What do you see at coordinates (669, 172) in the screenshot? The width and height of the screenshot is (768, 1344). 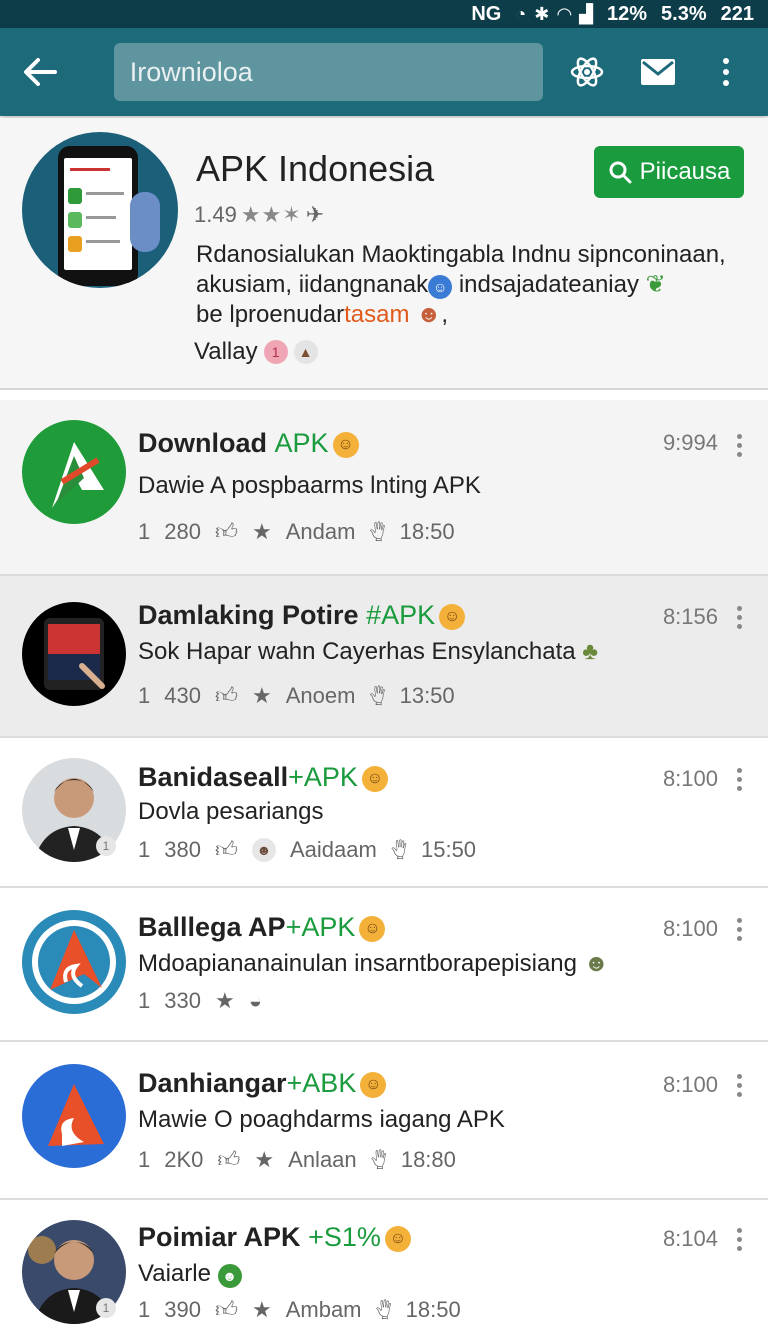 I see `install-button: Piicausa` at bounding box center [669, 172].